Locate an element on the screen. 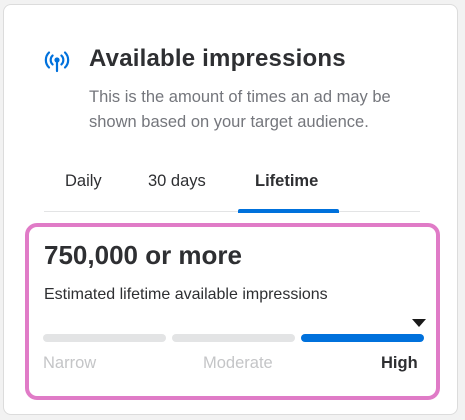 This screenshot has height=420, width=465. card-title: Available impressions is located at coordinates (217, 58).